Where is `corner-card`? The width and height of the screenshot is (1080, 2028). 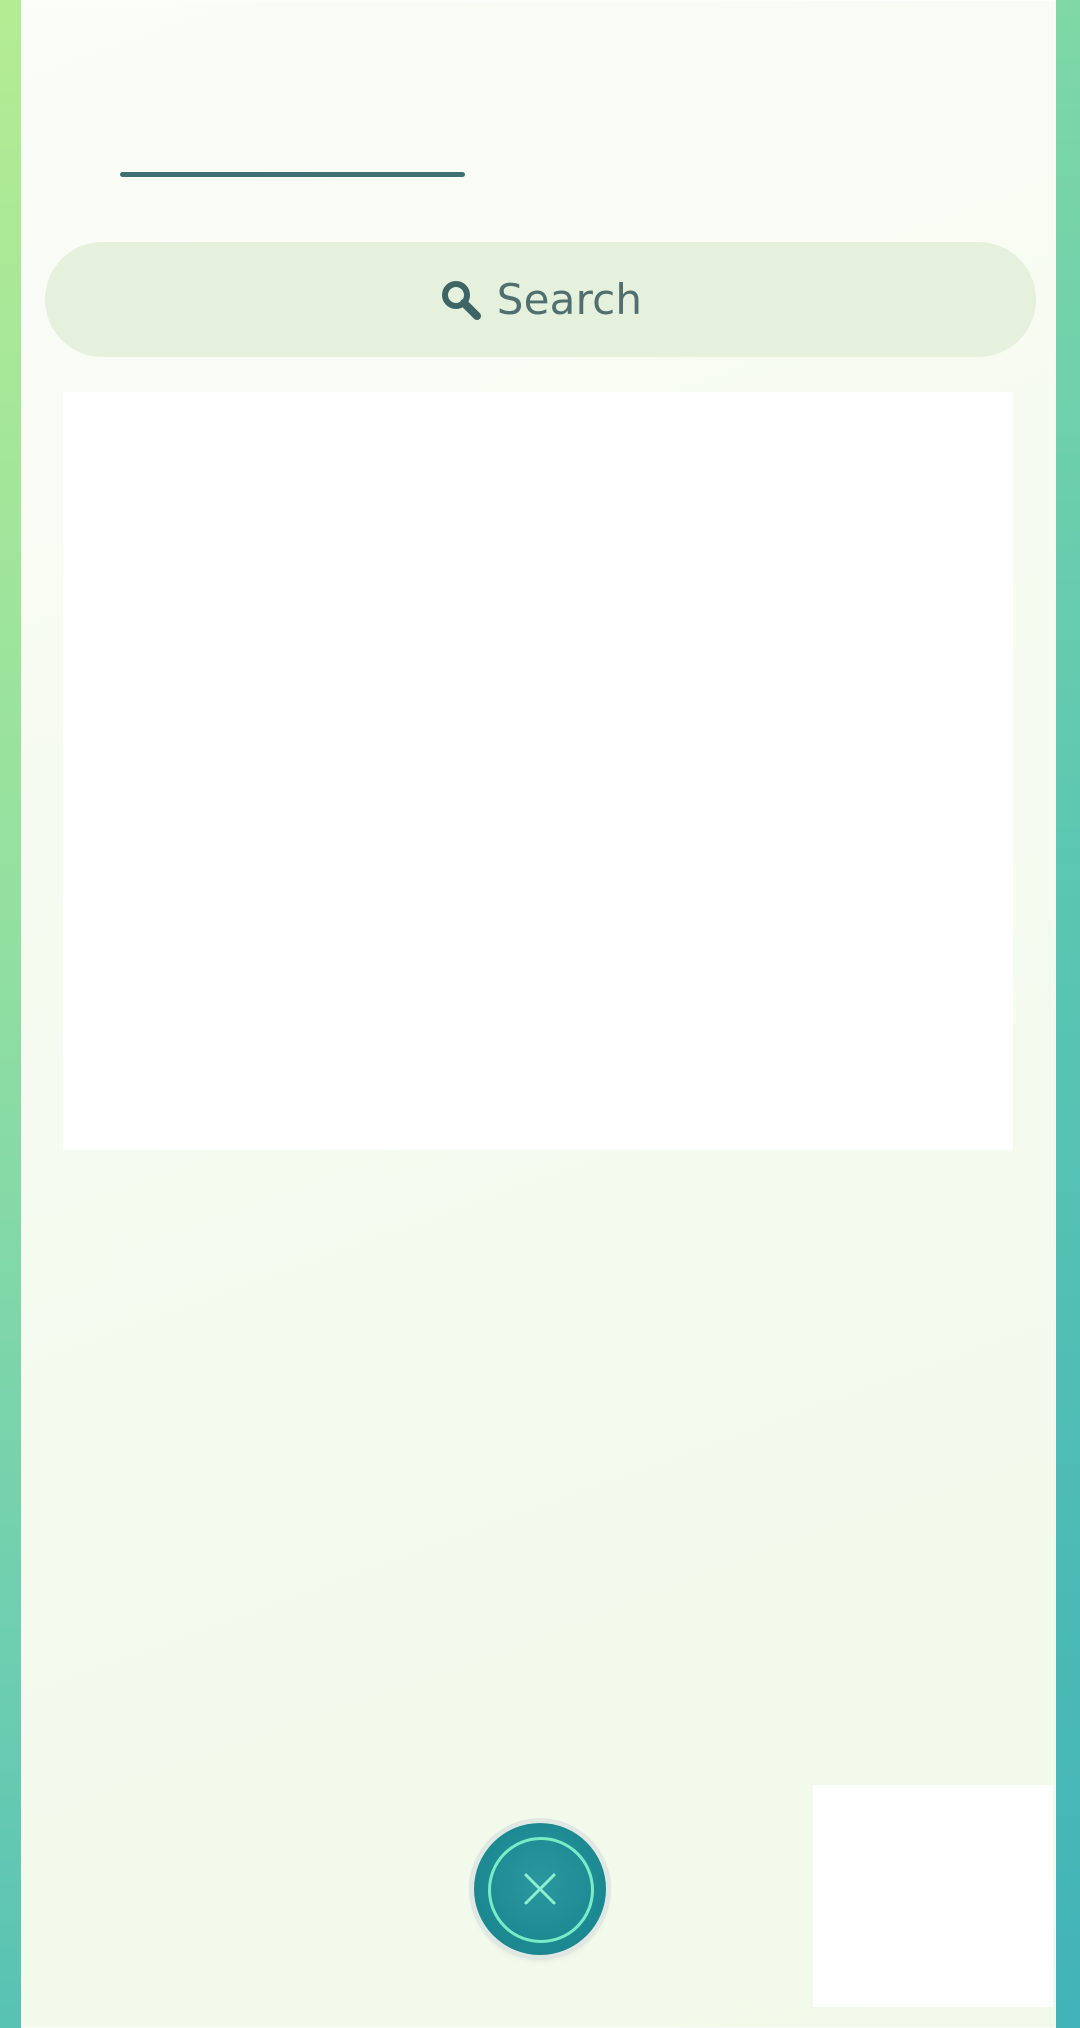 corner-card is located at coordinates (933, 1896).